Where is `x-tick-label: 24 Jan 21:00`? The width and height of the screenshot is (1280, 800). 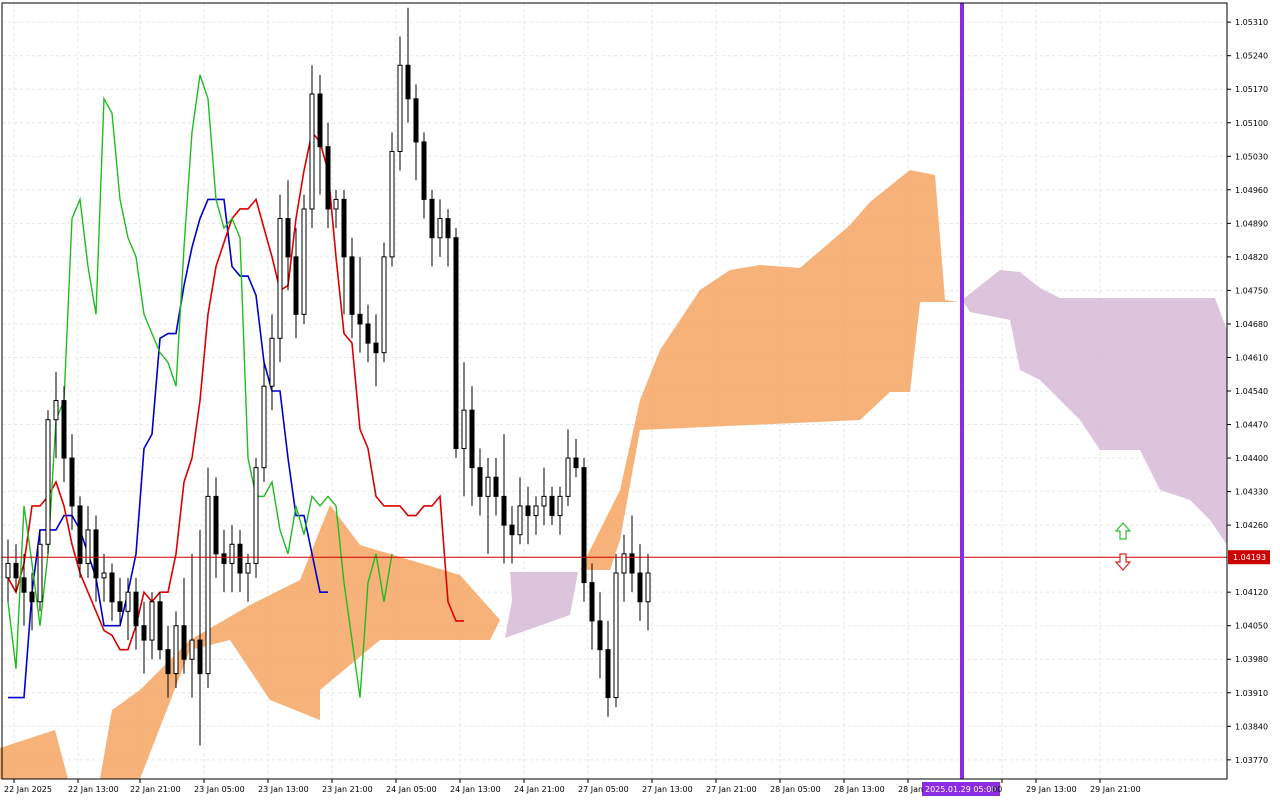 x-tick-label: 24 Jan 21:00 is located at coordinates (539, 789).